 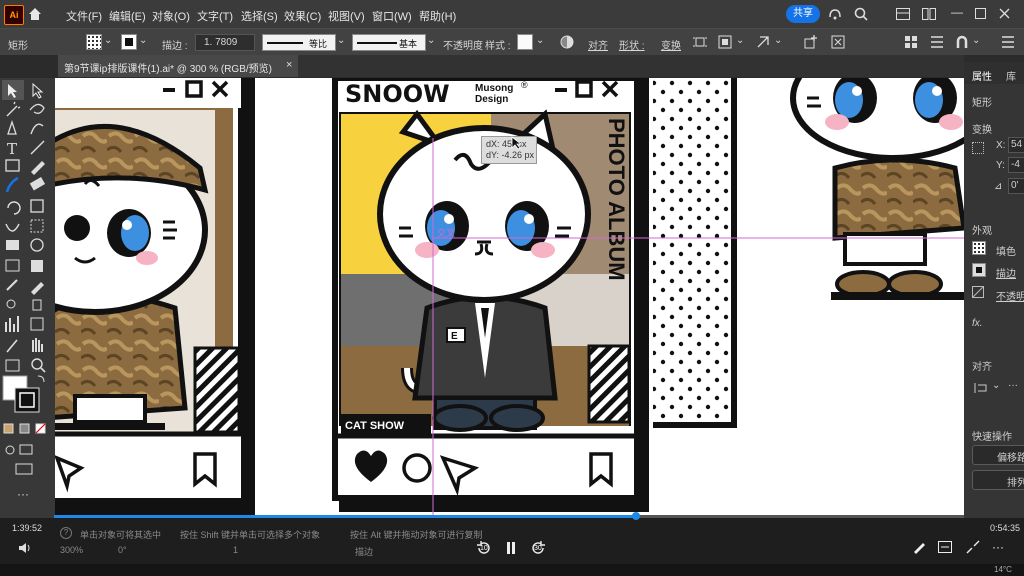 What do you see at coordinates (346, 16) in the screenshot?
I see `menu-view: 视图(V)` at bounding box center [346, 16].